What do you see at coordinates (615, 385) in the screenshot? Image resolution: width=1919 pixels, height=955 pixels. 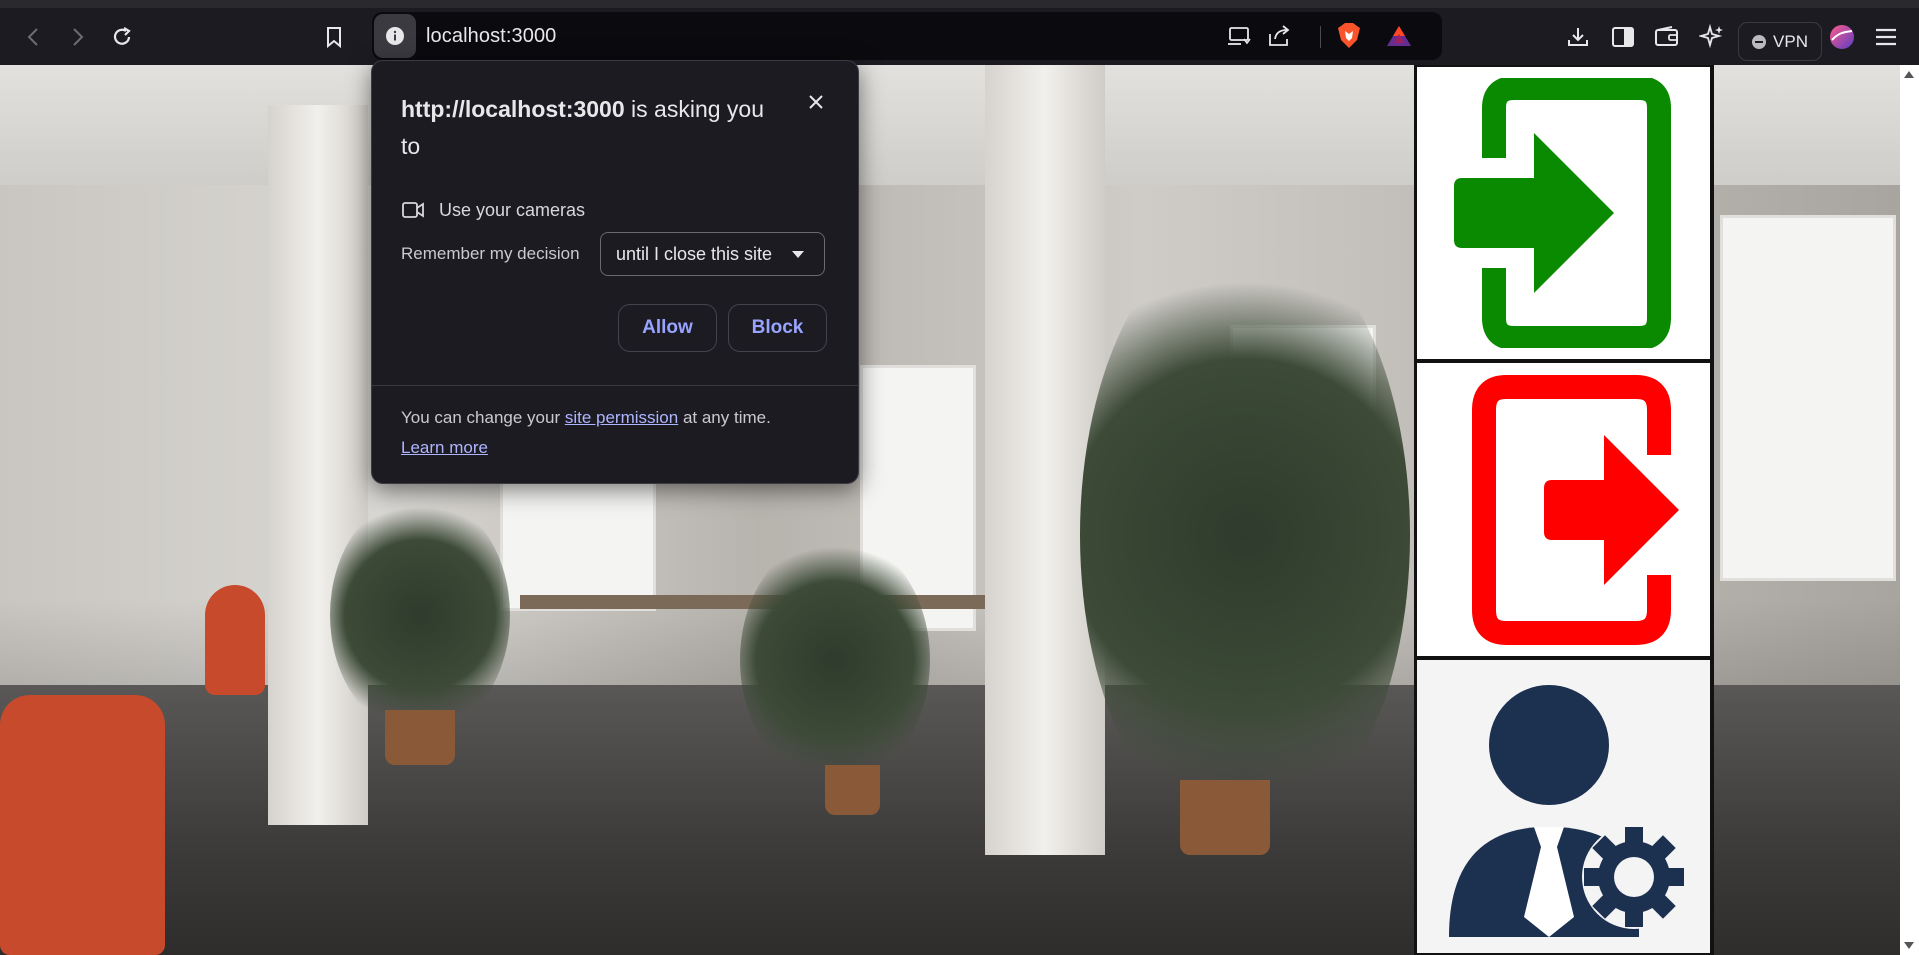 I see `permission-divider` at bounding box center [615, 385].